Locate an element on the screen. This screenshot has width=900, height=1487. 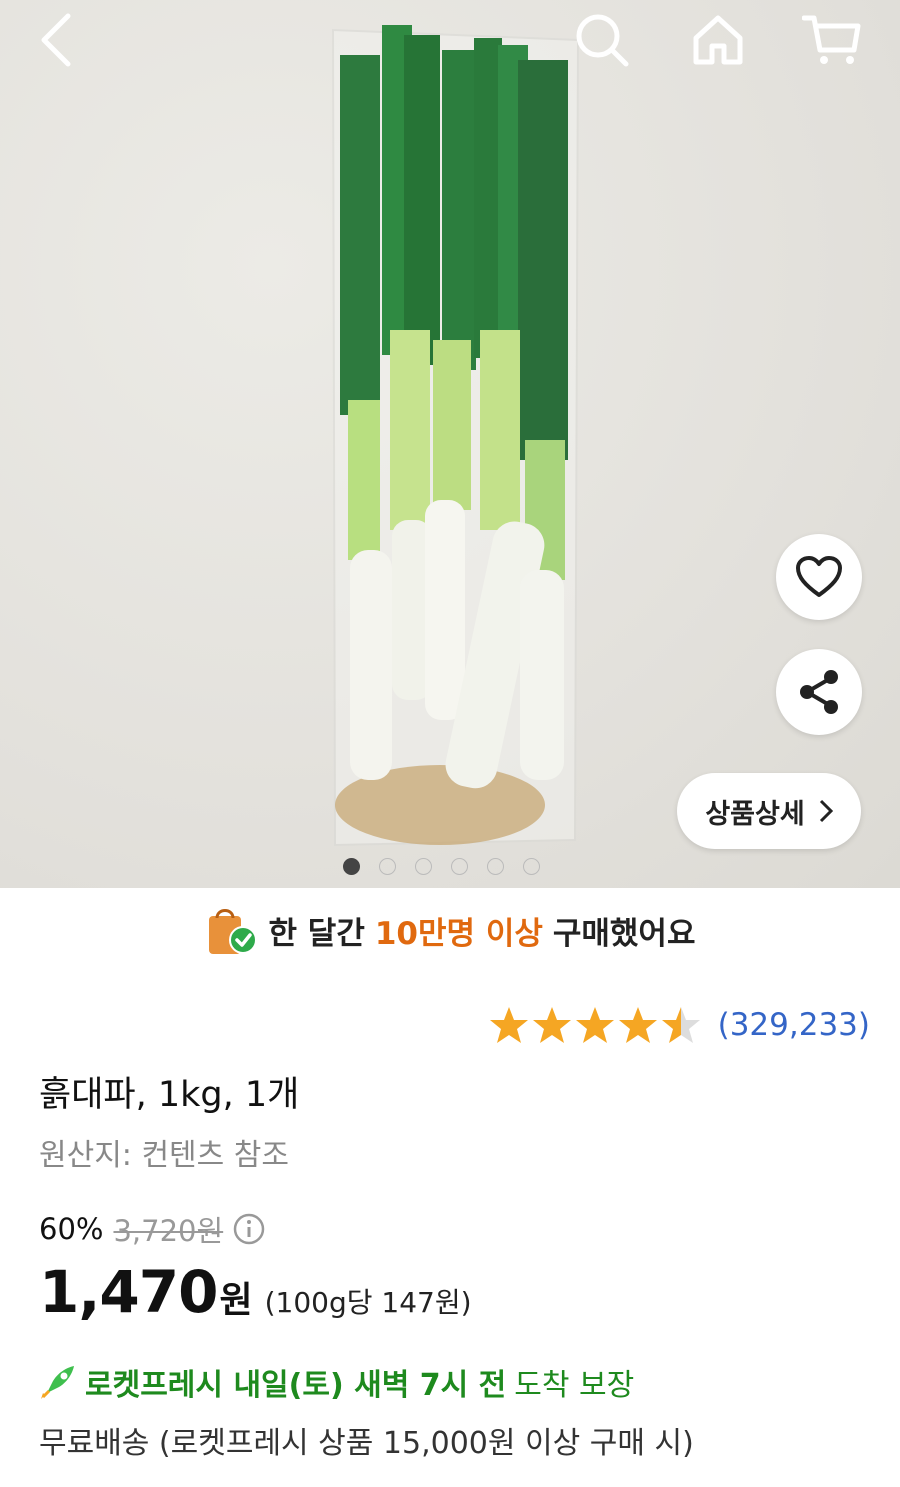
chevron-right-icon is located at coordinates (826, 811).